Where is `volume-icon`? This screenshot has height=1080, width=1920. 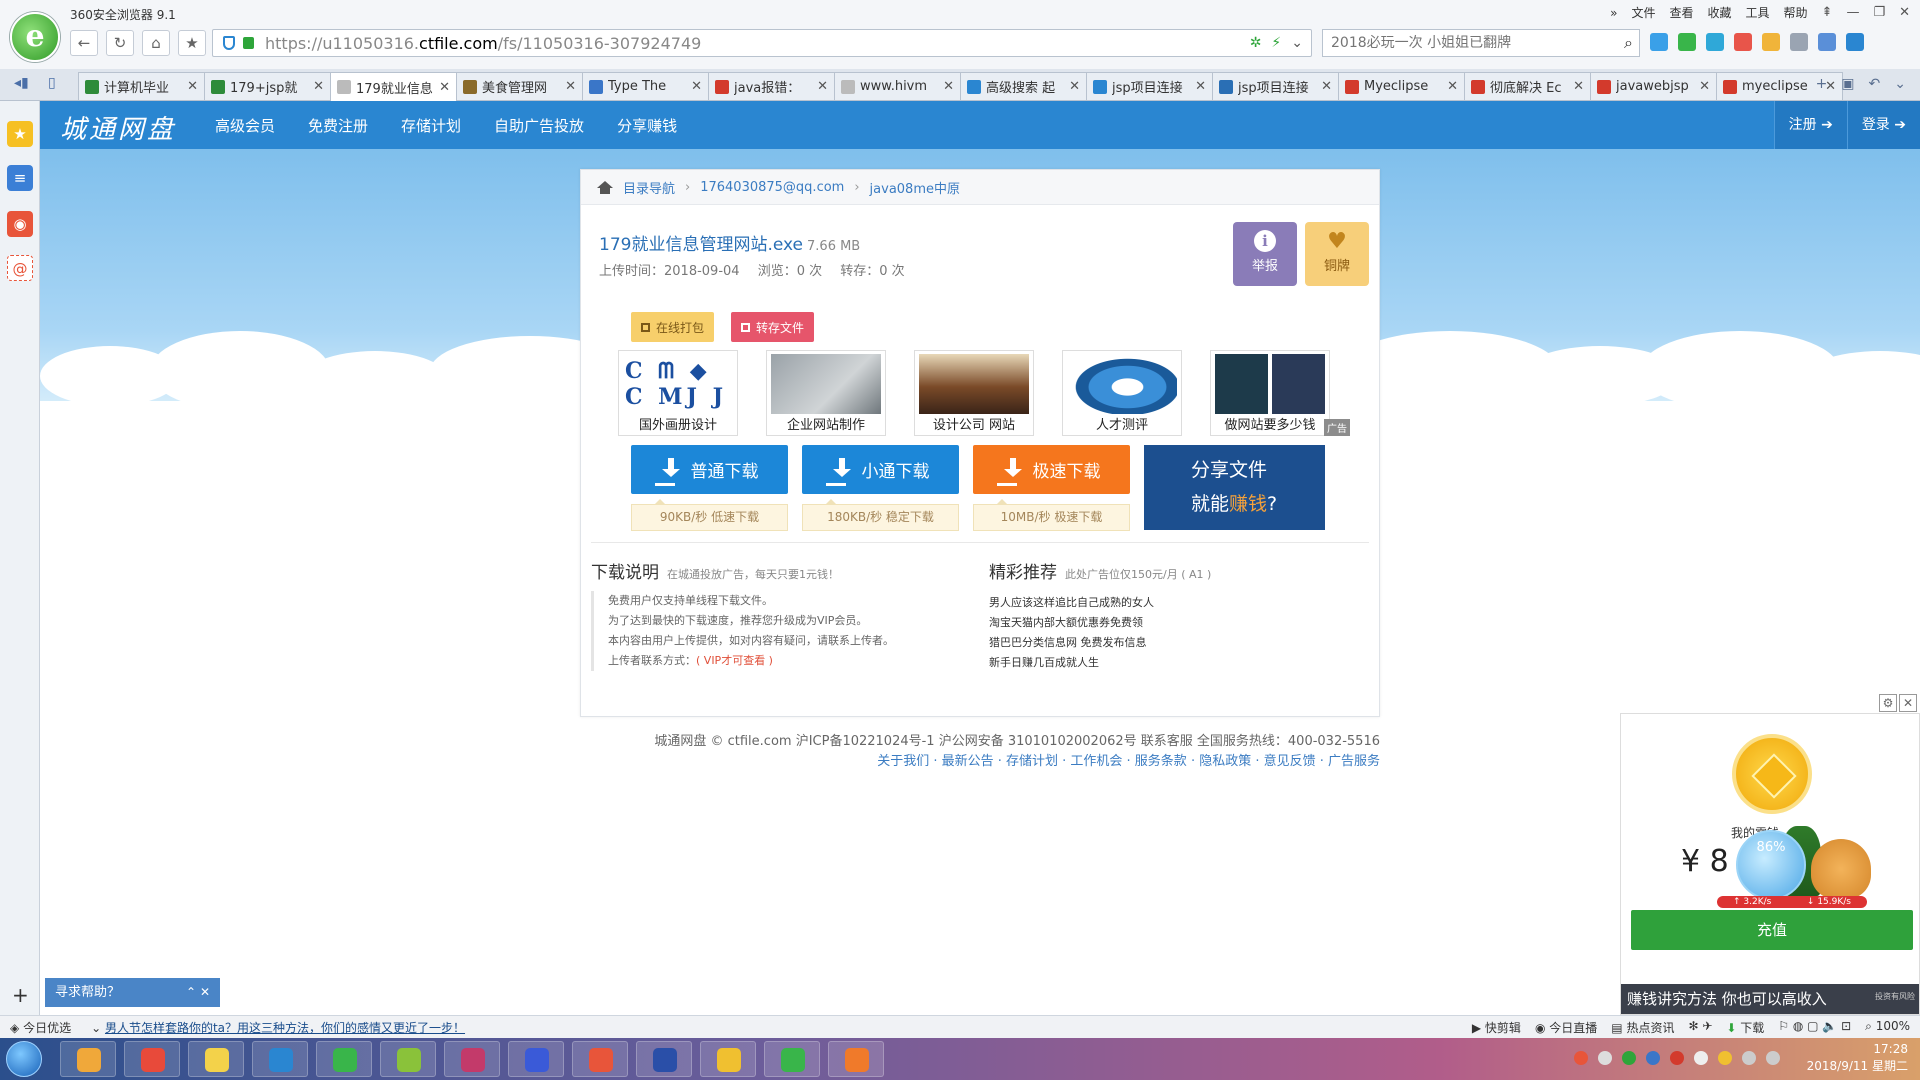
volume-icon is located at coordinates (1773, 1058).